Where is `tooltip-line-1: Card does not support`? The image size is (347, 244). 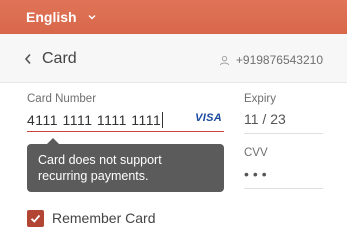
tooltip-line-1: Card does not support is located at coordinates (100, 160).